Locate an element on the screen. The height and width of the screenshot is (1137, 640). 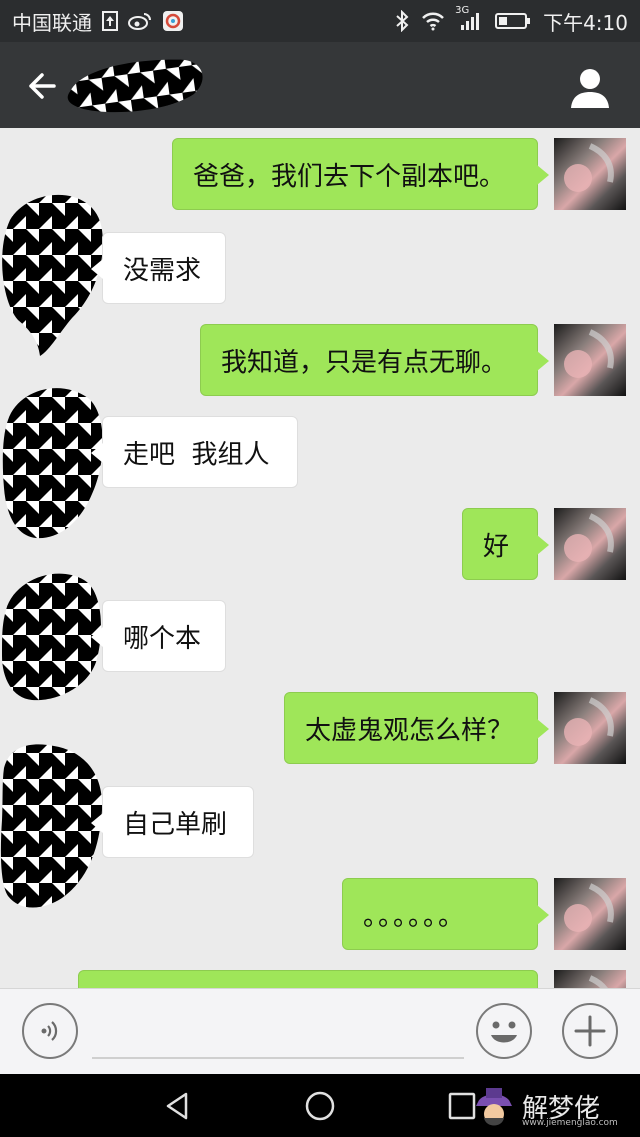
my-message-bubble: 好 is located at coordinates (505, 544).